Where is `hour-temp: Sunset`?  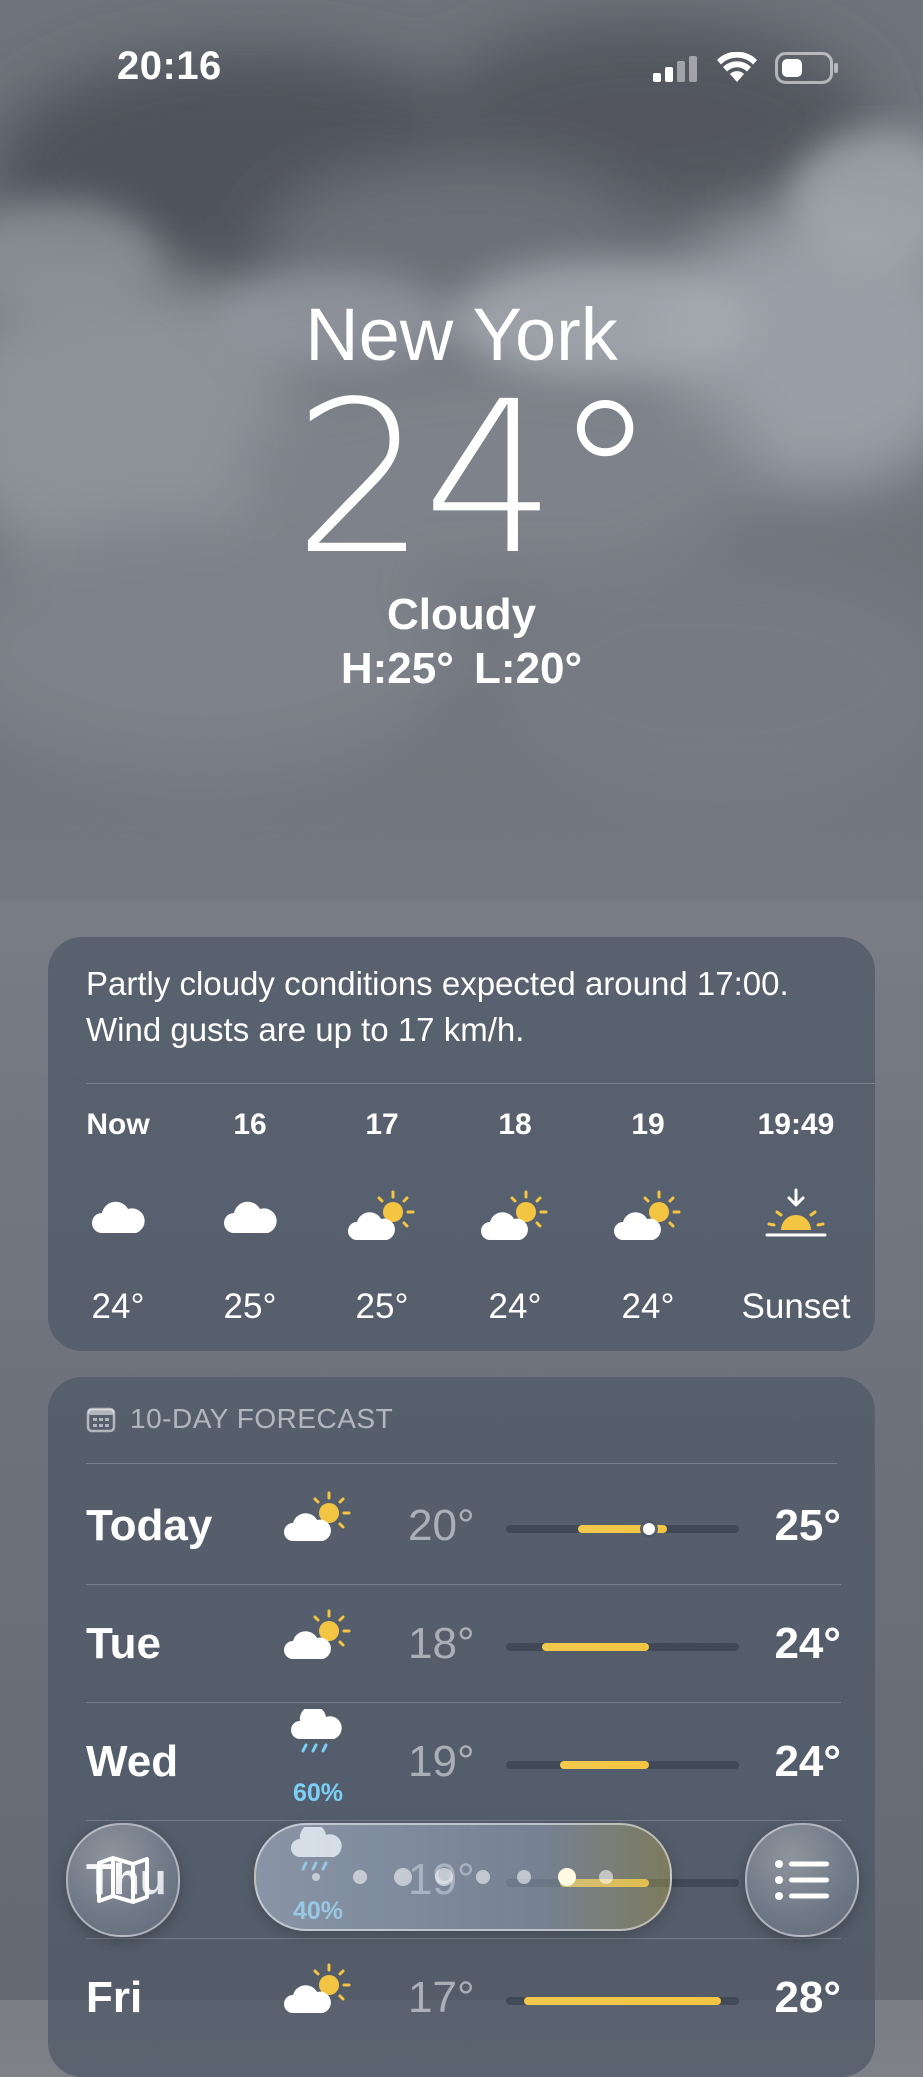
hour-temp: Sunset is located at coordinates (796, 1306).